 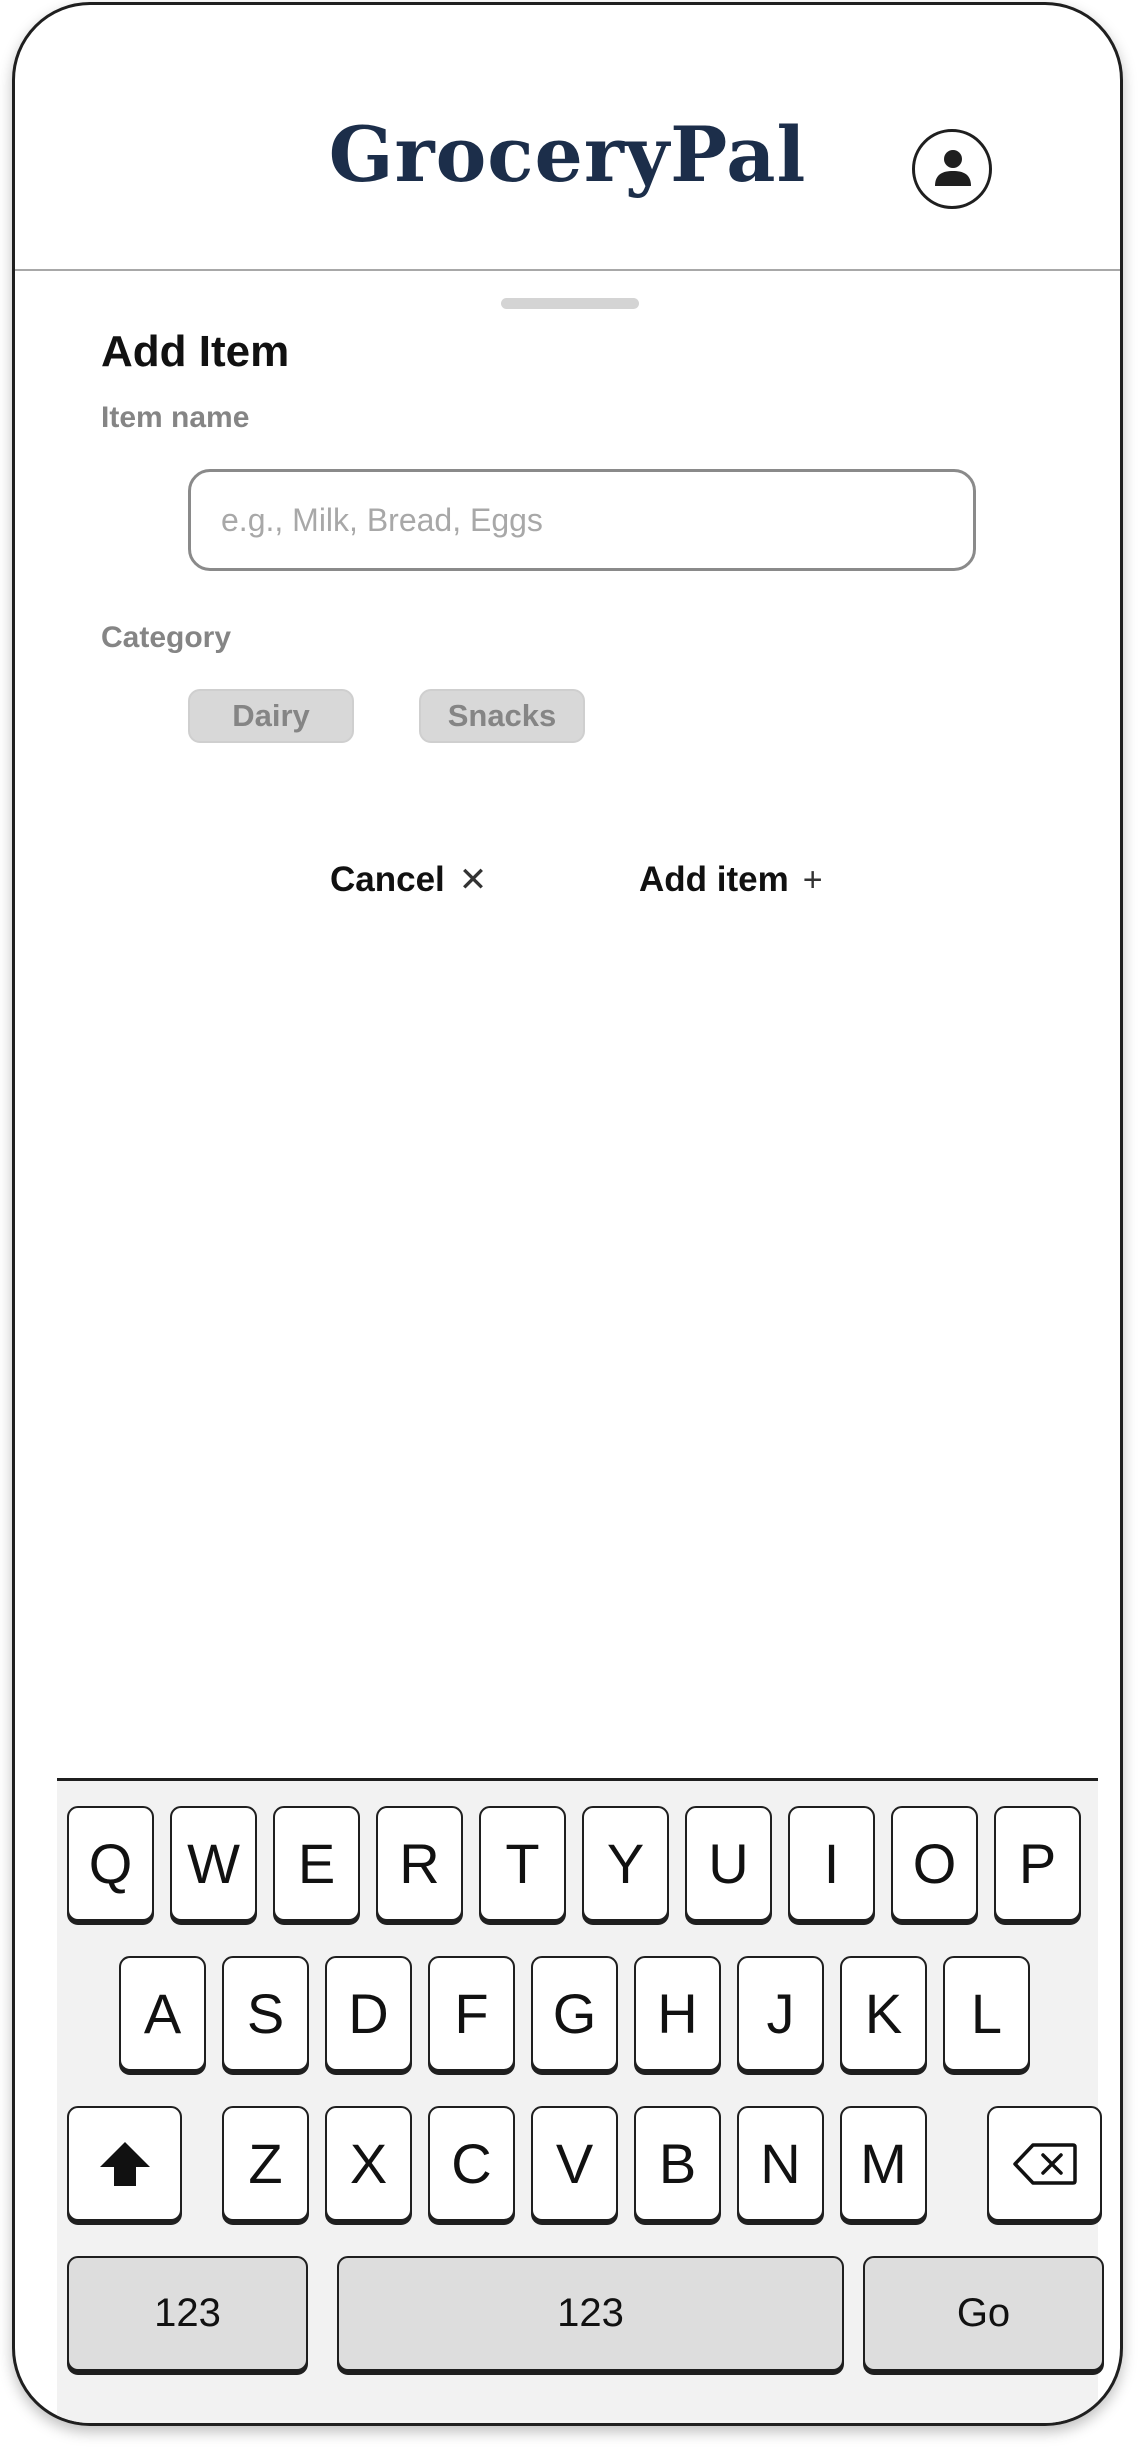 I want to click on item-name-input, so click(x=582, y=520).